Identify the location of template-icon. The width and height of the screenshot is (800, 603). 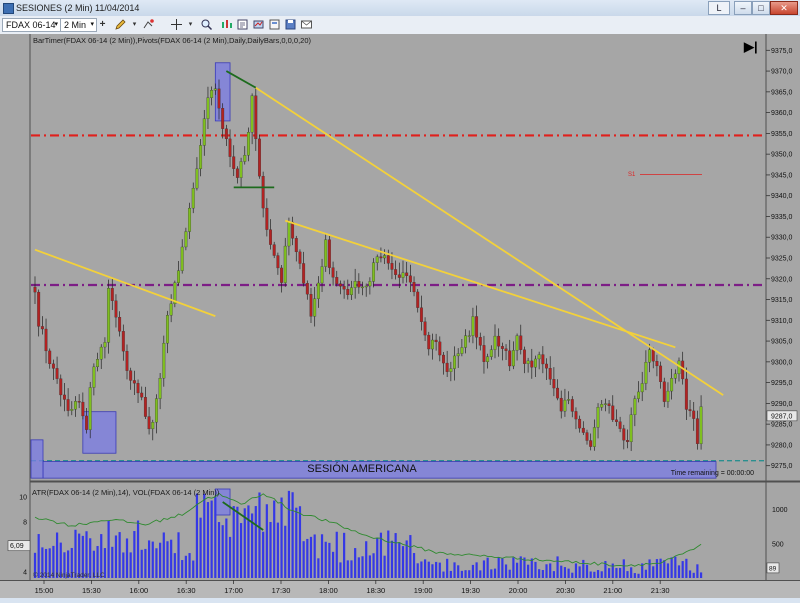
(274, 24).